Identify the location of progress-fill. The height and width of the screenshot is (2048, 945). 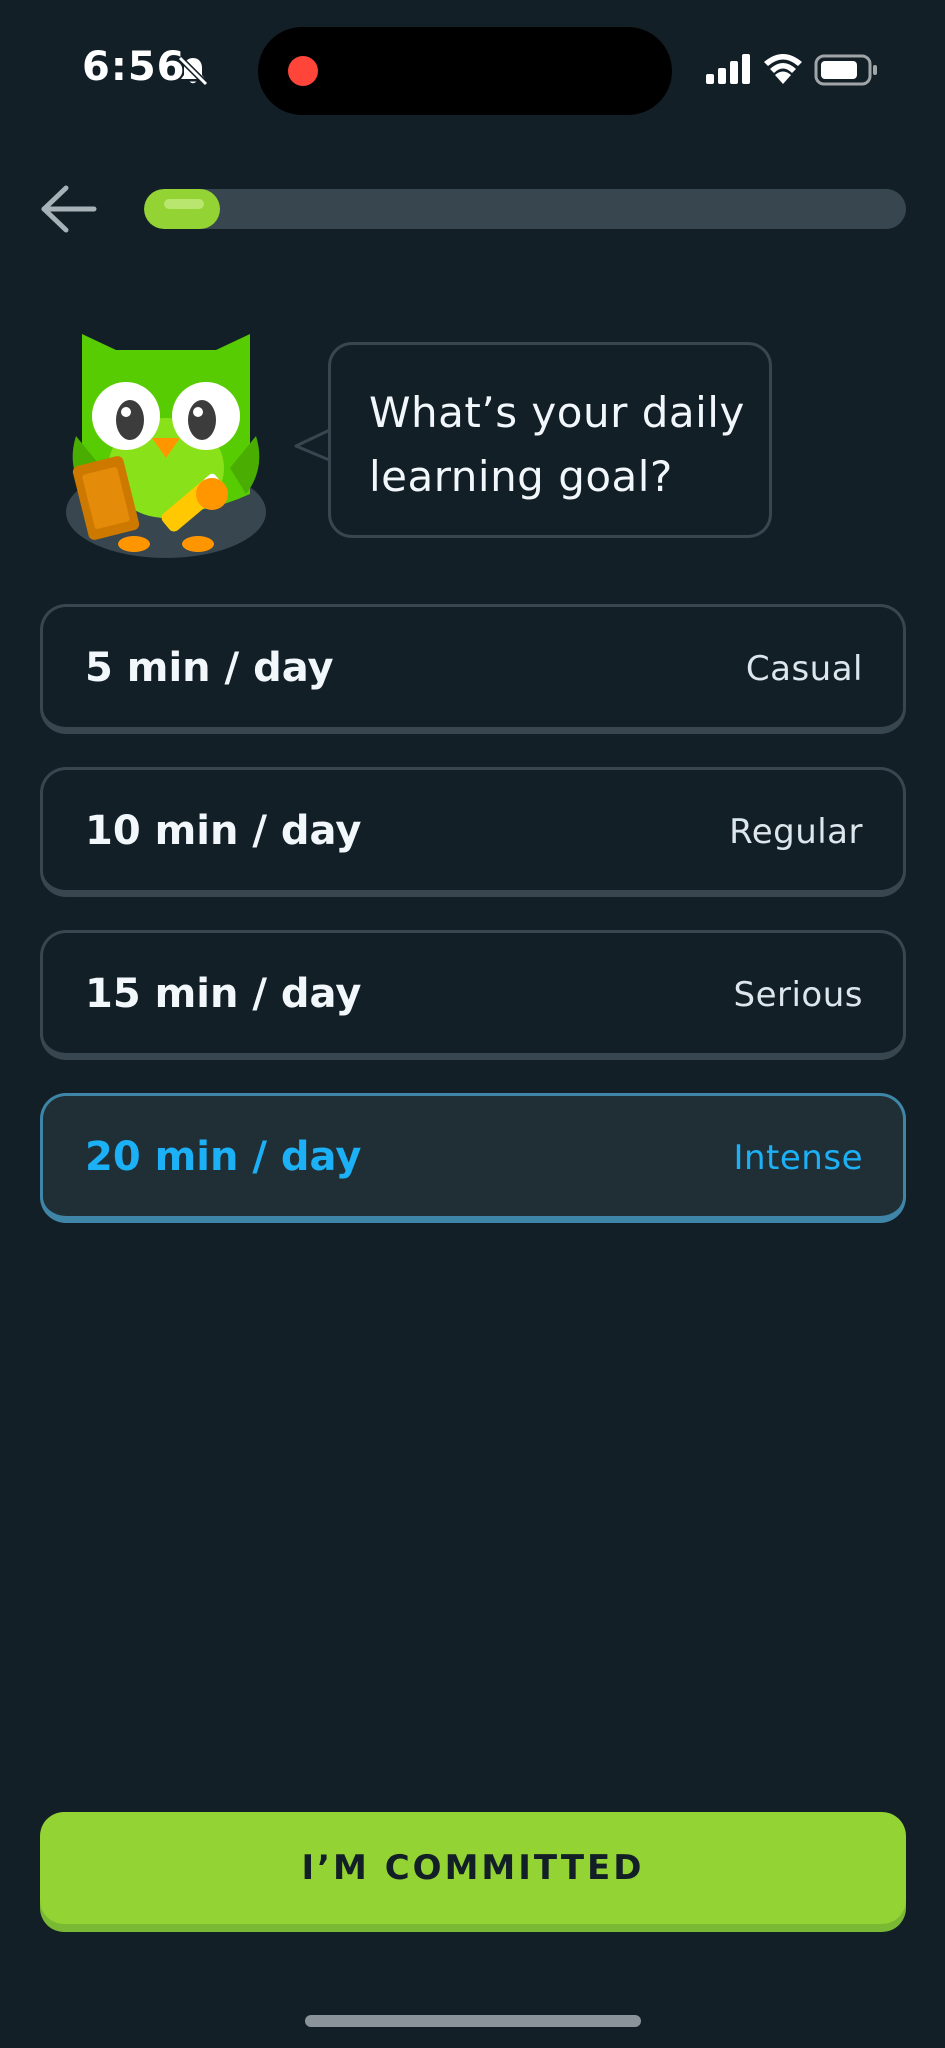
(182, 209).